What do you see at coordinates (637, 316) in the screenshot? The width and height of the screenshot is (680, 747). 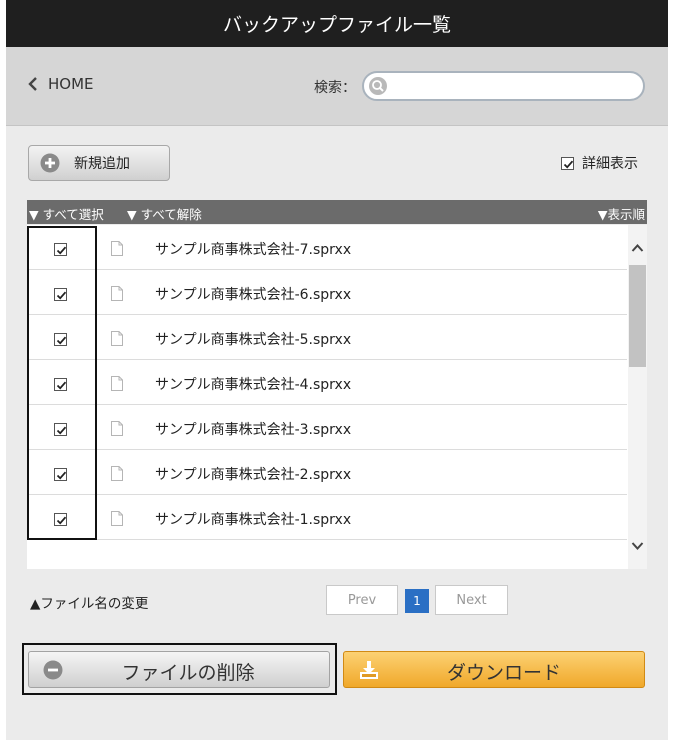 I see `scrollbar-thumb` at bounding box center [637, 316].